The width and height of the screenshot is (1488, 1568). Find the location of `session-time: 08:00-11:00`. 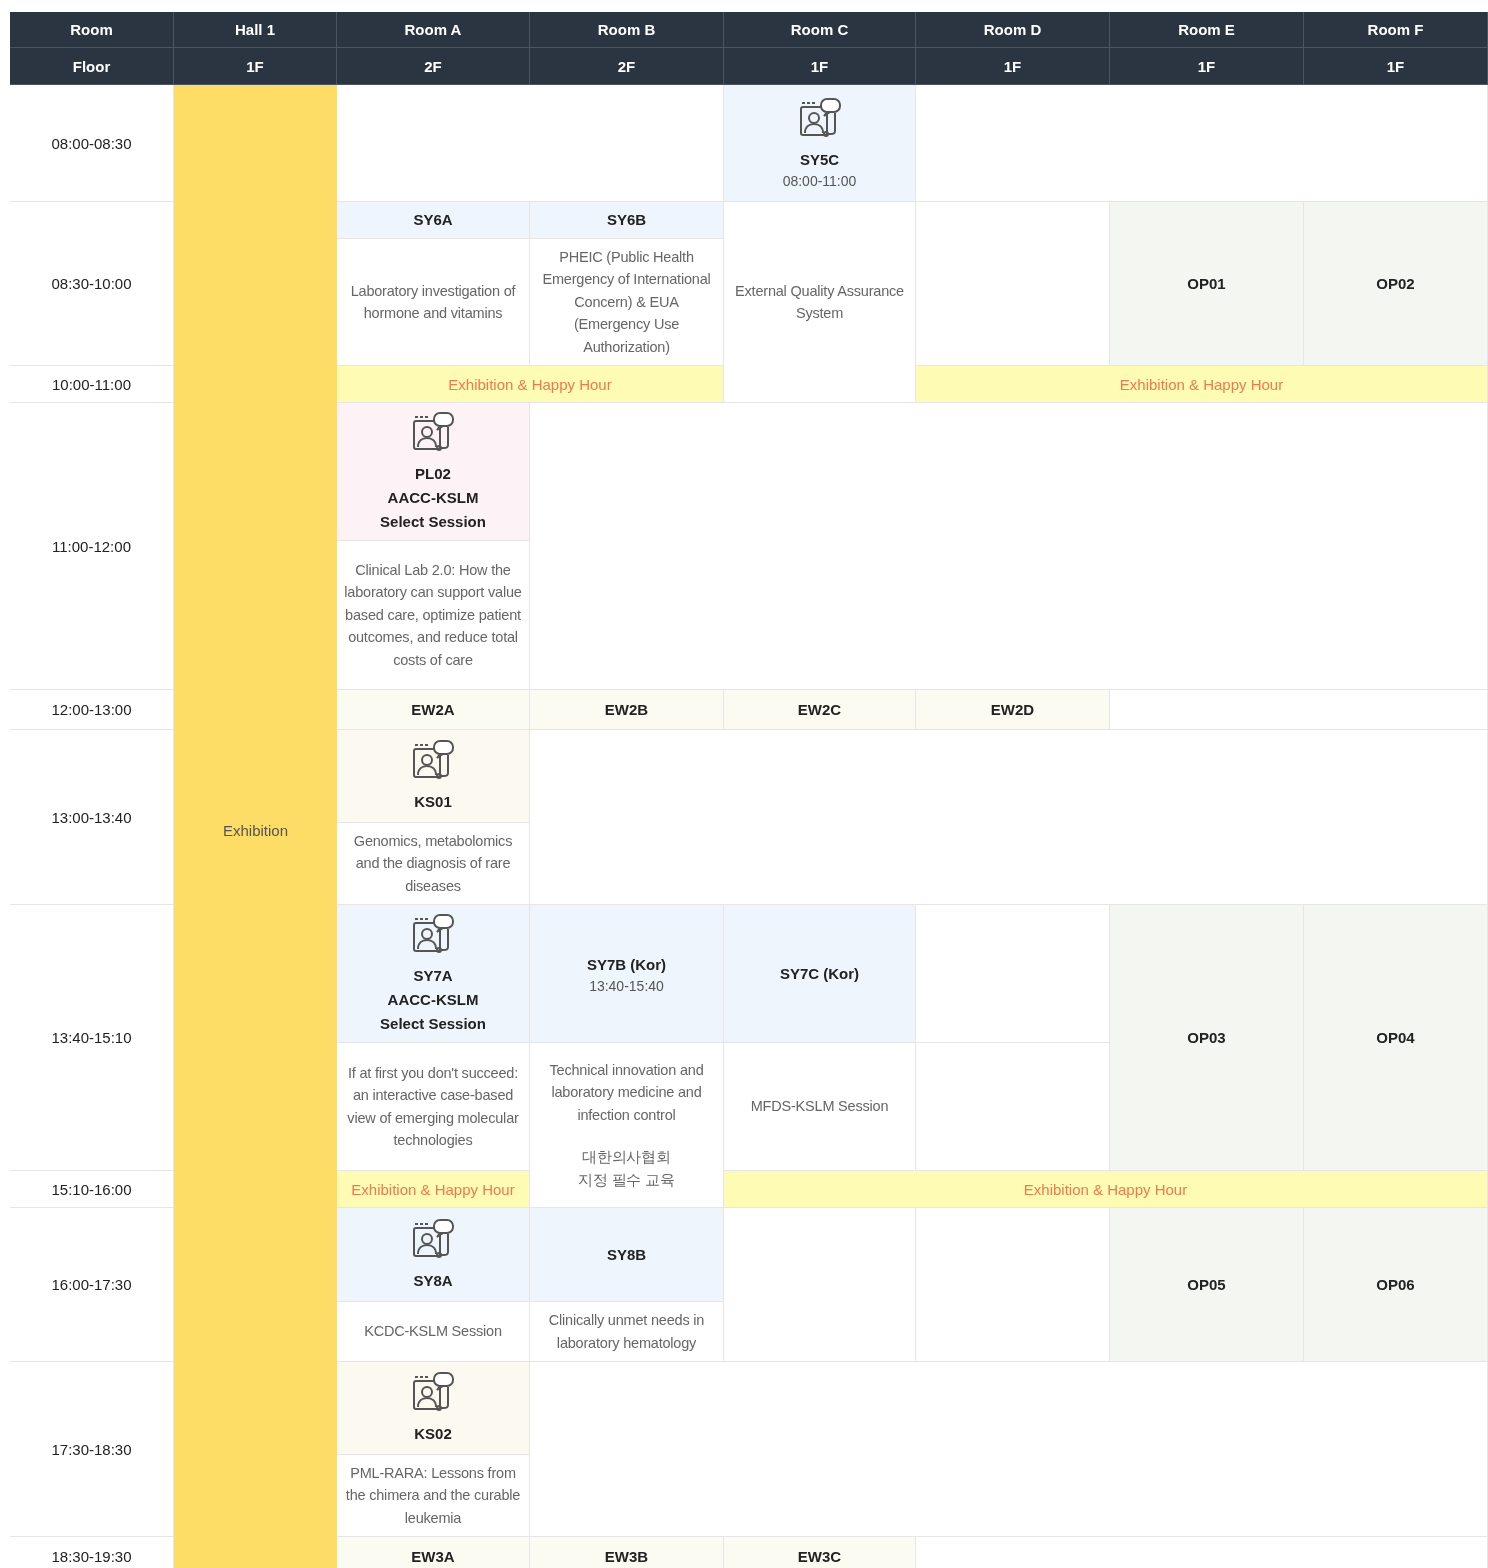

session-time: 08:00-11:00 is located at coordinates (819, 181).